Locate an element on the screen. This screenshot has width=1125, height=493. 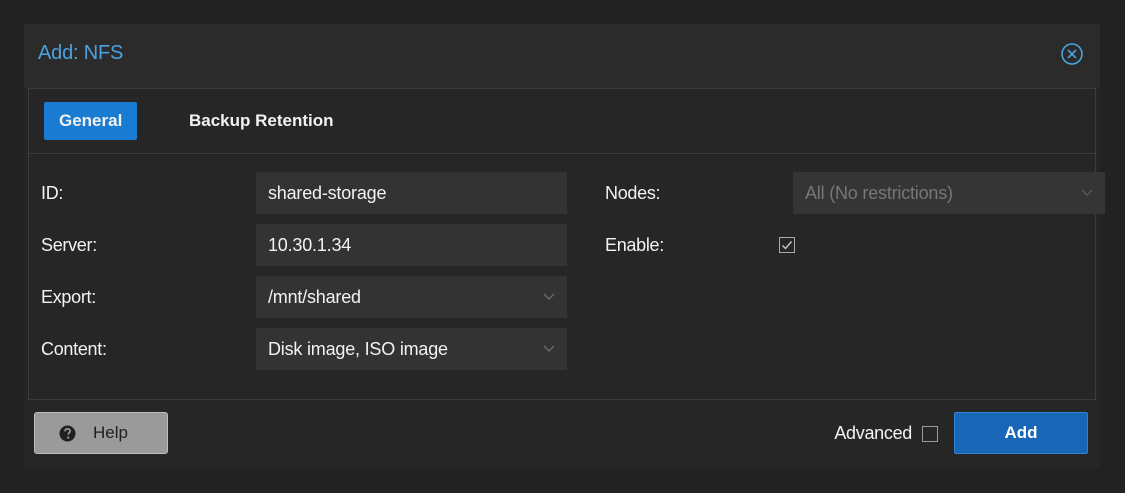
enable-checkbox is located at coordinates (787, 245).